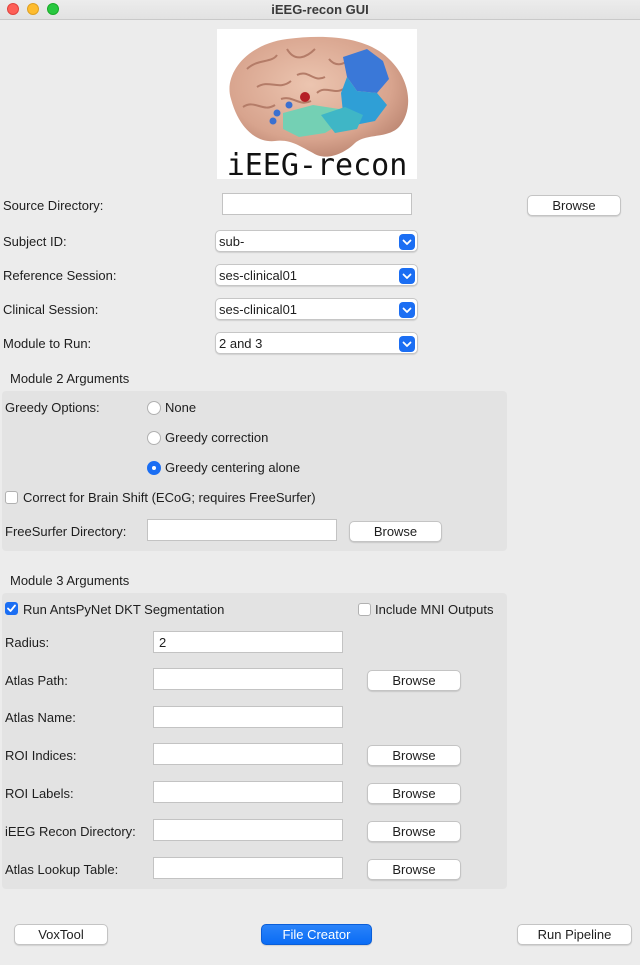  What do you see at coordinates (434, 609) in the screenshot?
I see `mni-outputs-label: Include MNI Outputs` at bounding box center [434, 609].